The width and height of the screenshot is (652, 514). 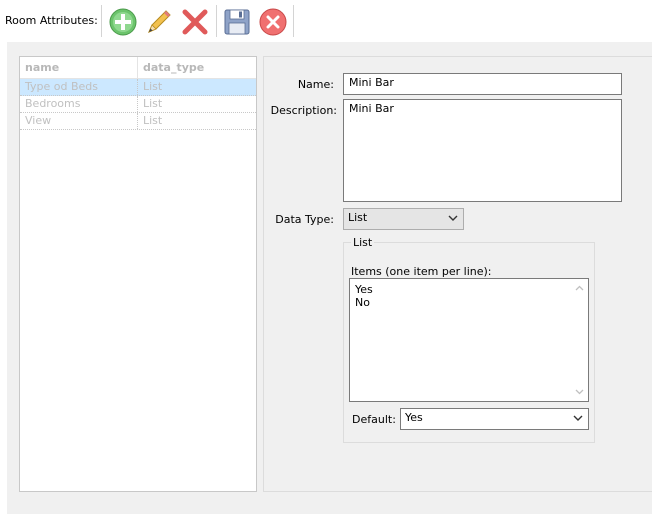 What do you see at coordinates (61, 86) in the screenshot?
I see `cell-name: Type od Beds` at bounding box center [61, 86].